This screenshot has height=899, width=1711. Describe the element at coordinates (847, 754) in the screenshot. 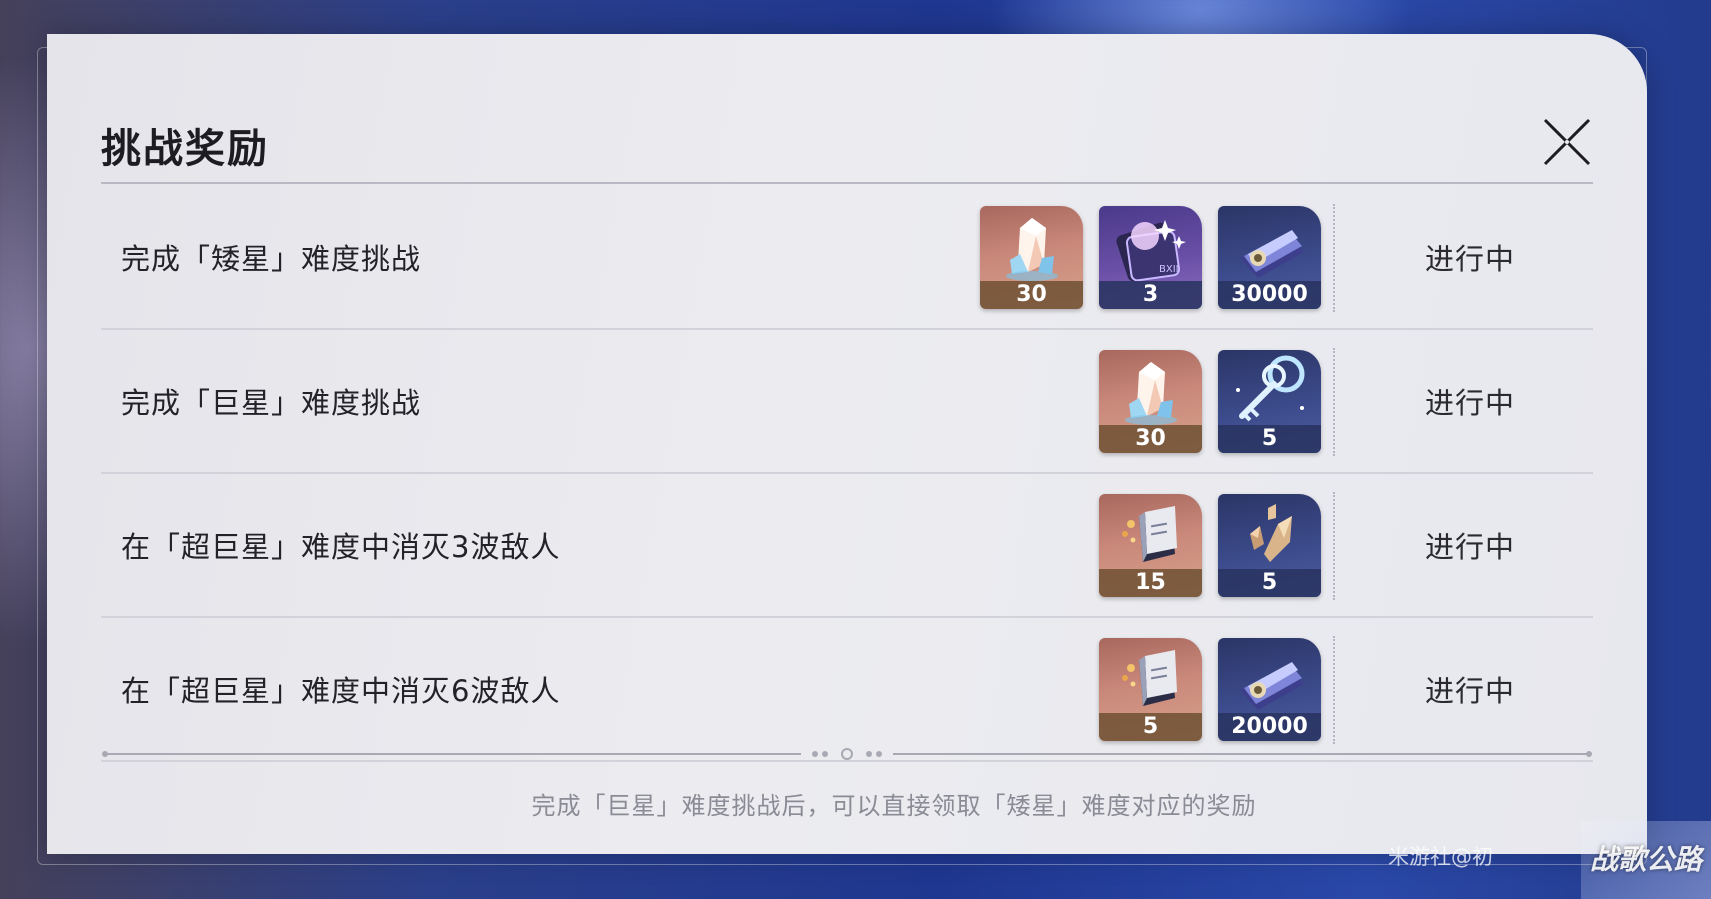

I see `bottom-divider-ornament` at that location.